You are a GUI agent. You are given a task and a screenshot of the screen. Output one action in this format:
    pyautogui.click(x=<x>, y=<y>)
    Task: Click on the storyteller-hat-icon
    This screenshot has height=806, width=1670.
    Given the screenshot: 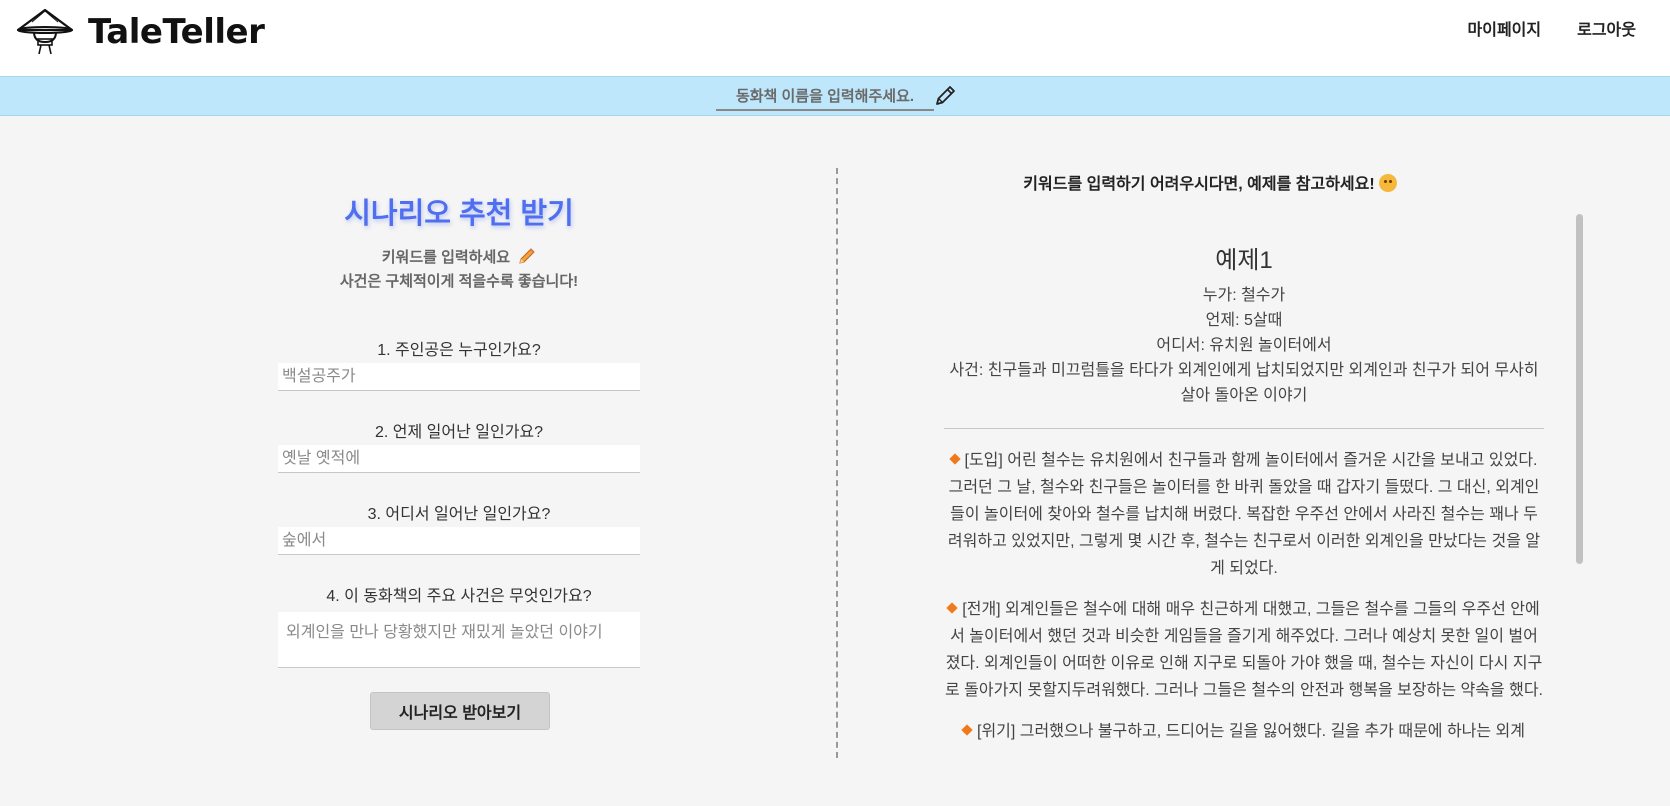 What is the action you would take?
    pyautogui.click(x=45, y=31)
    